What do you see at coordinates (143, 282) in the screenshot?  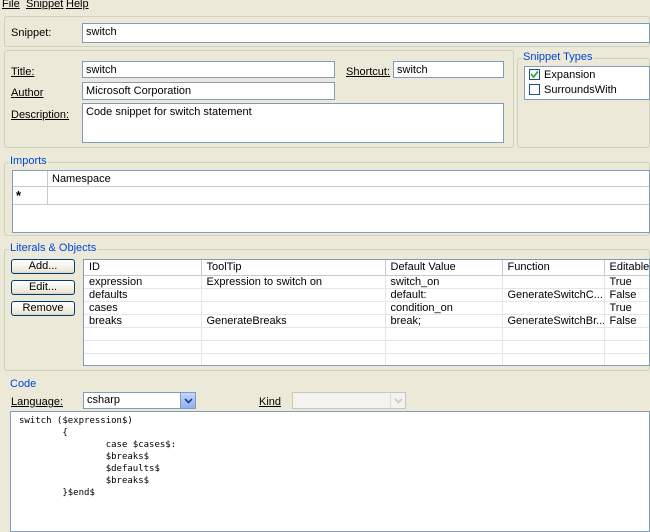 I see `cell-id: expression` at bounding box center [143, 282].